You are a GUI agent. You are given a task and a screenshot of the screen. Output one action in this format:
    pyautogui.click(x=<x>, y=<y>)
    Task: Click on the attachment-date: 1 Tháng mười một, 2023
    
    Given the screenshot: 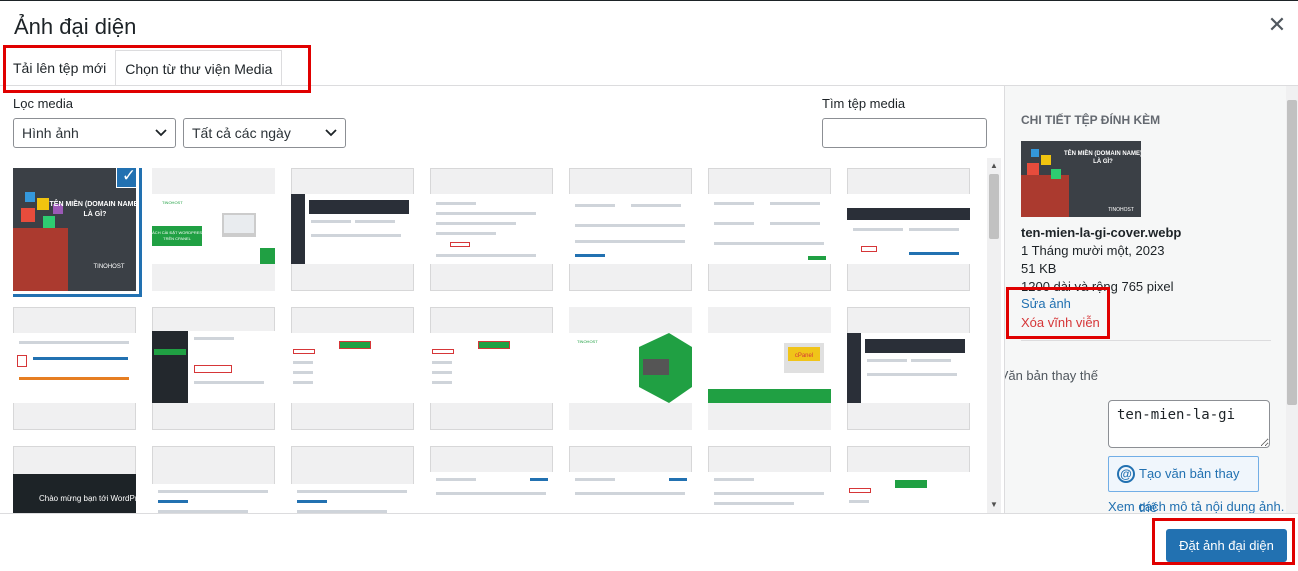 What is the action you would take?
    pyautogui.click(x=1093, y=250)
    